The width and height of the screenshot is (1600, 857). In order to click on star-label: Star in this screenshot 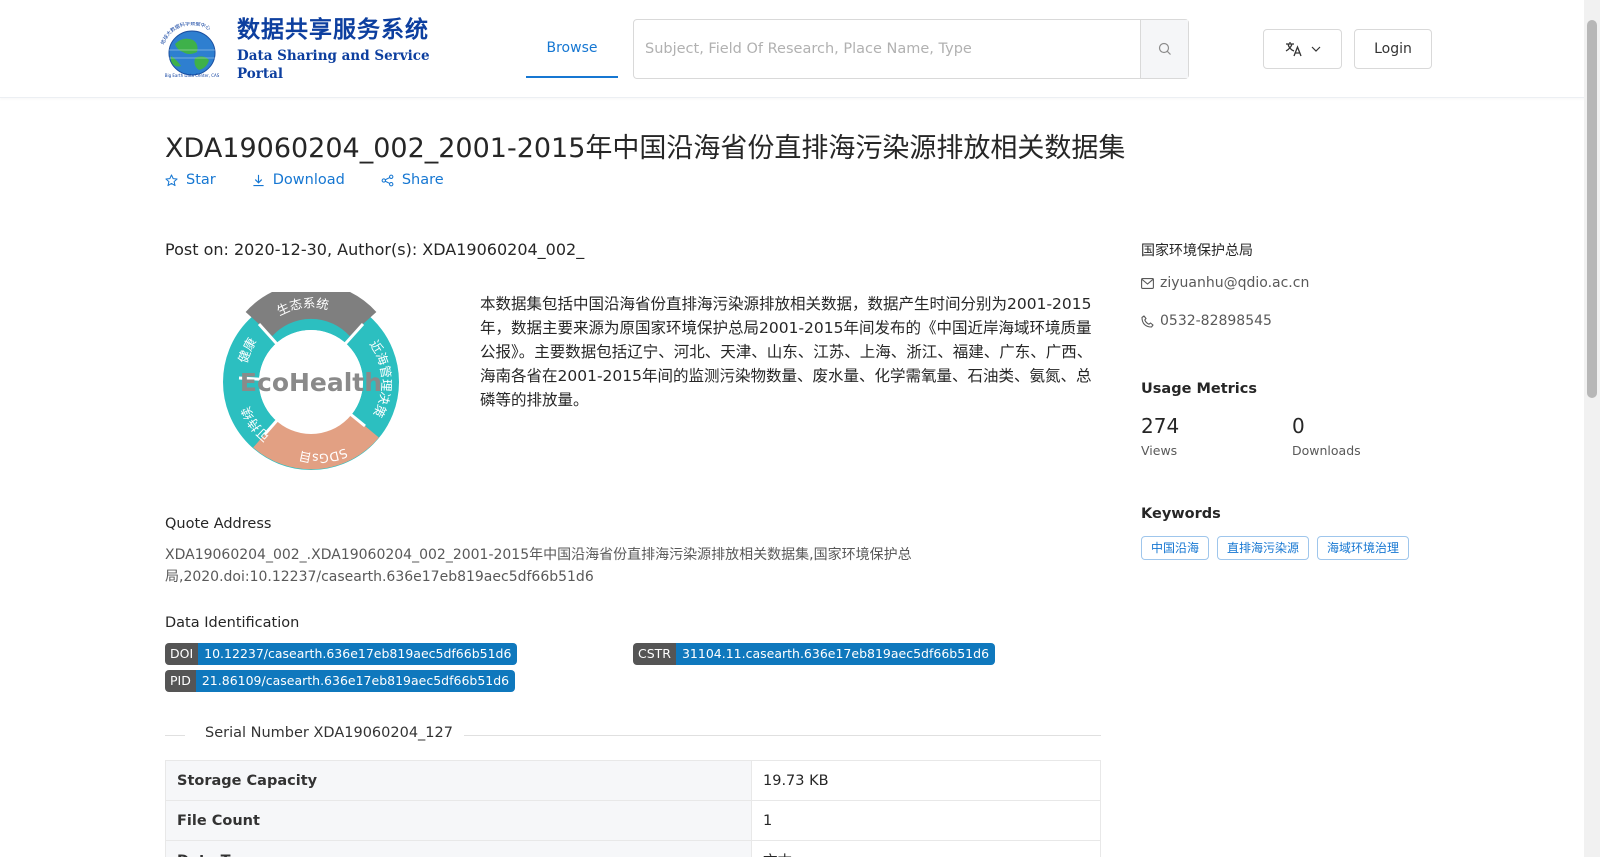, I will do `click(201, 180)`.